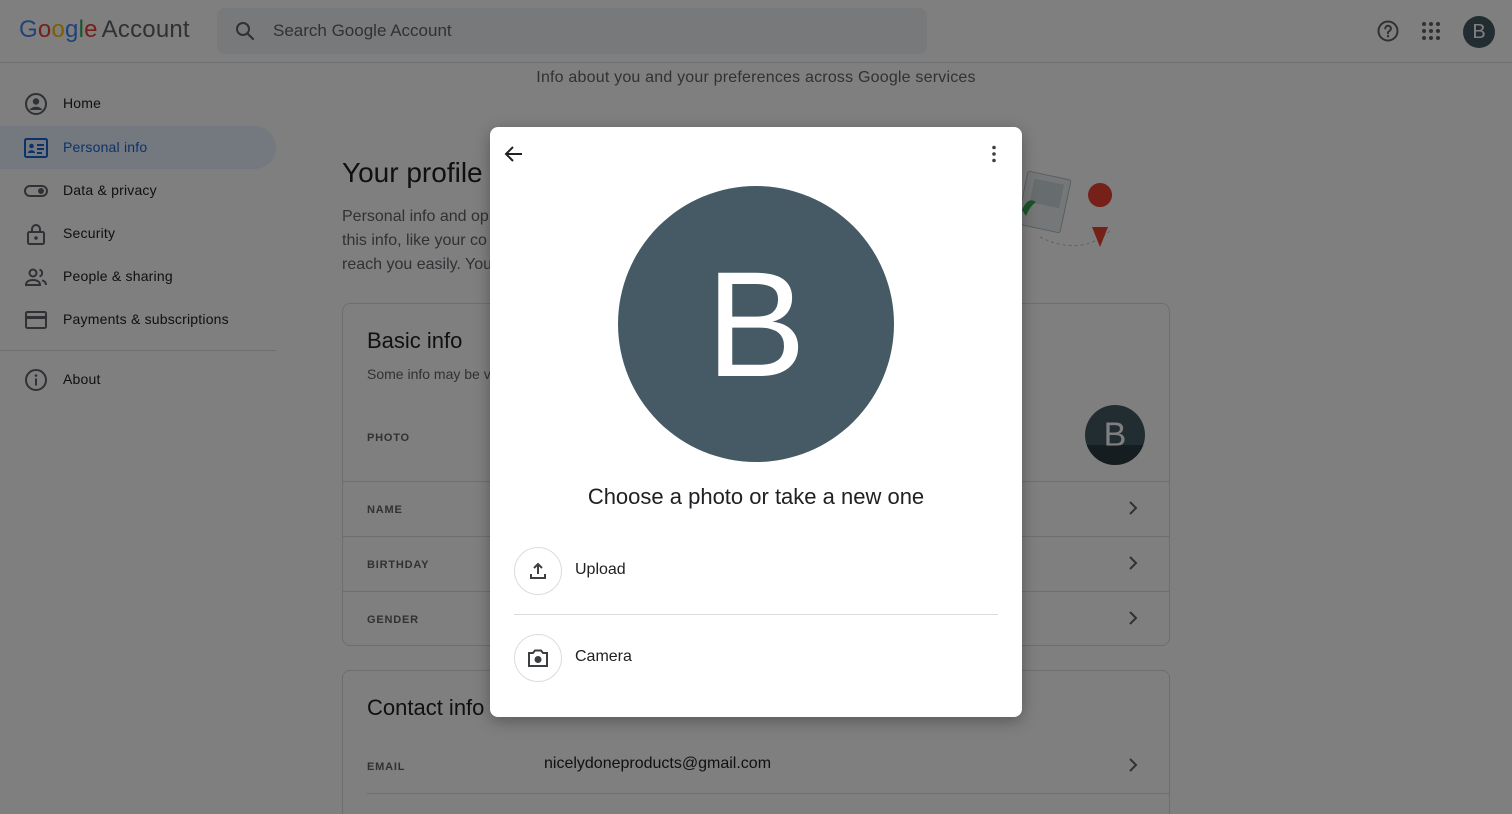 This screenshot has width=1512, height=814. Describe the element at coordinates (514, 154) in the screenshot. I see `back-arrow-icon` at that location.